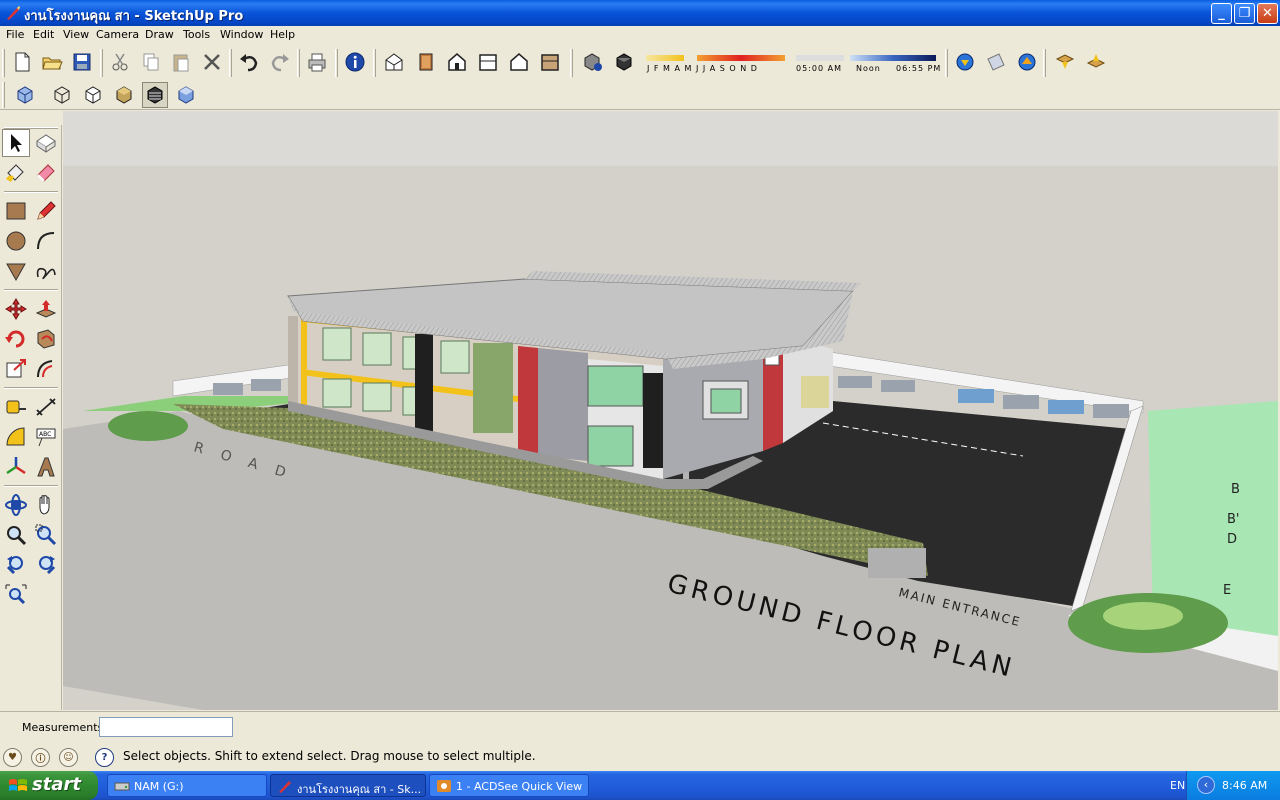  Describe the element at coordinates (46, 173) in the screenshot. I see `eraser-icon` at that location.